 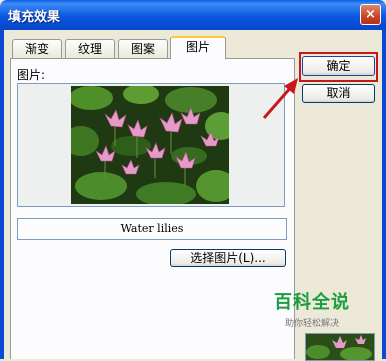 I want to click on watermark-main-text: 百科全说, so click(x=312, y=302).